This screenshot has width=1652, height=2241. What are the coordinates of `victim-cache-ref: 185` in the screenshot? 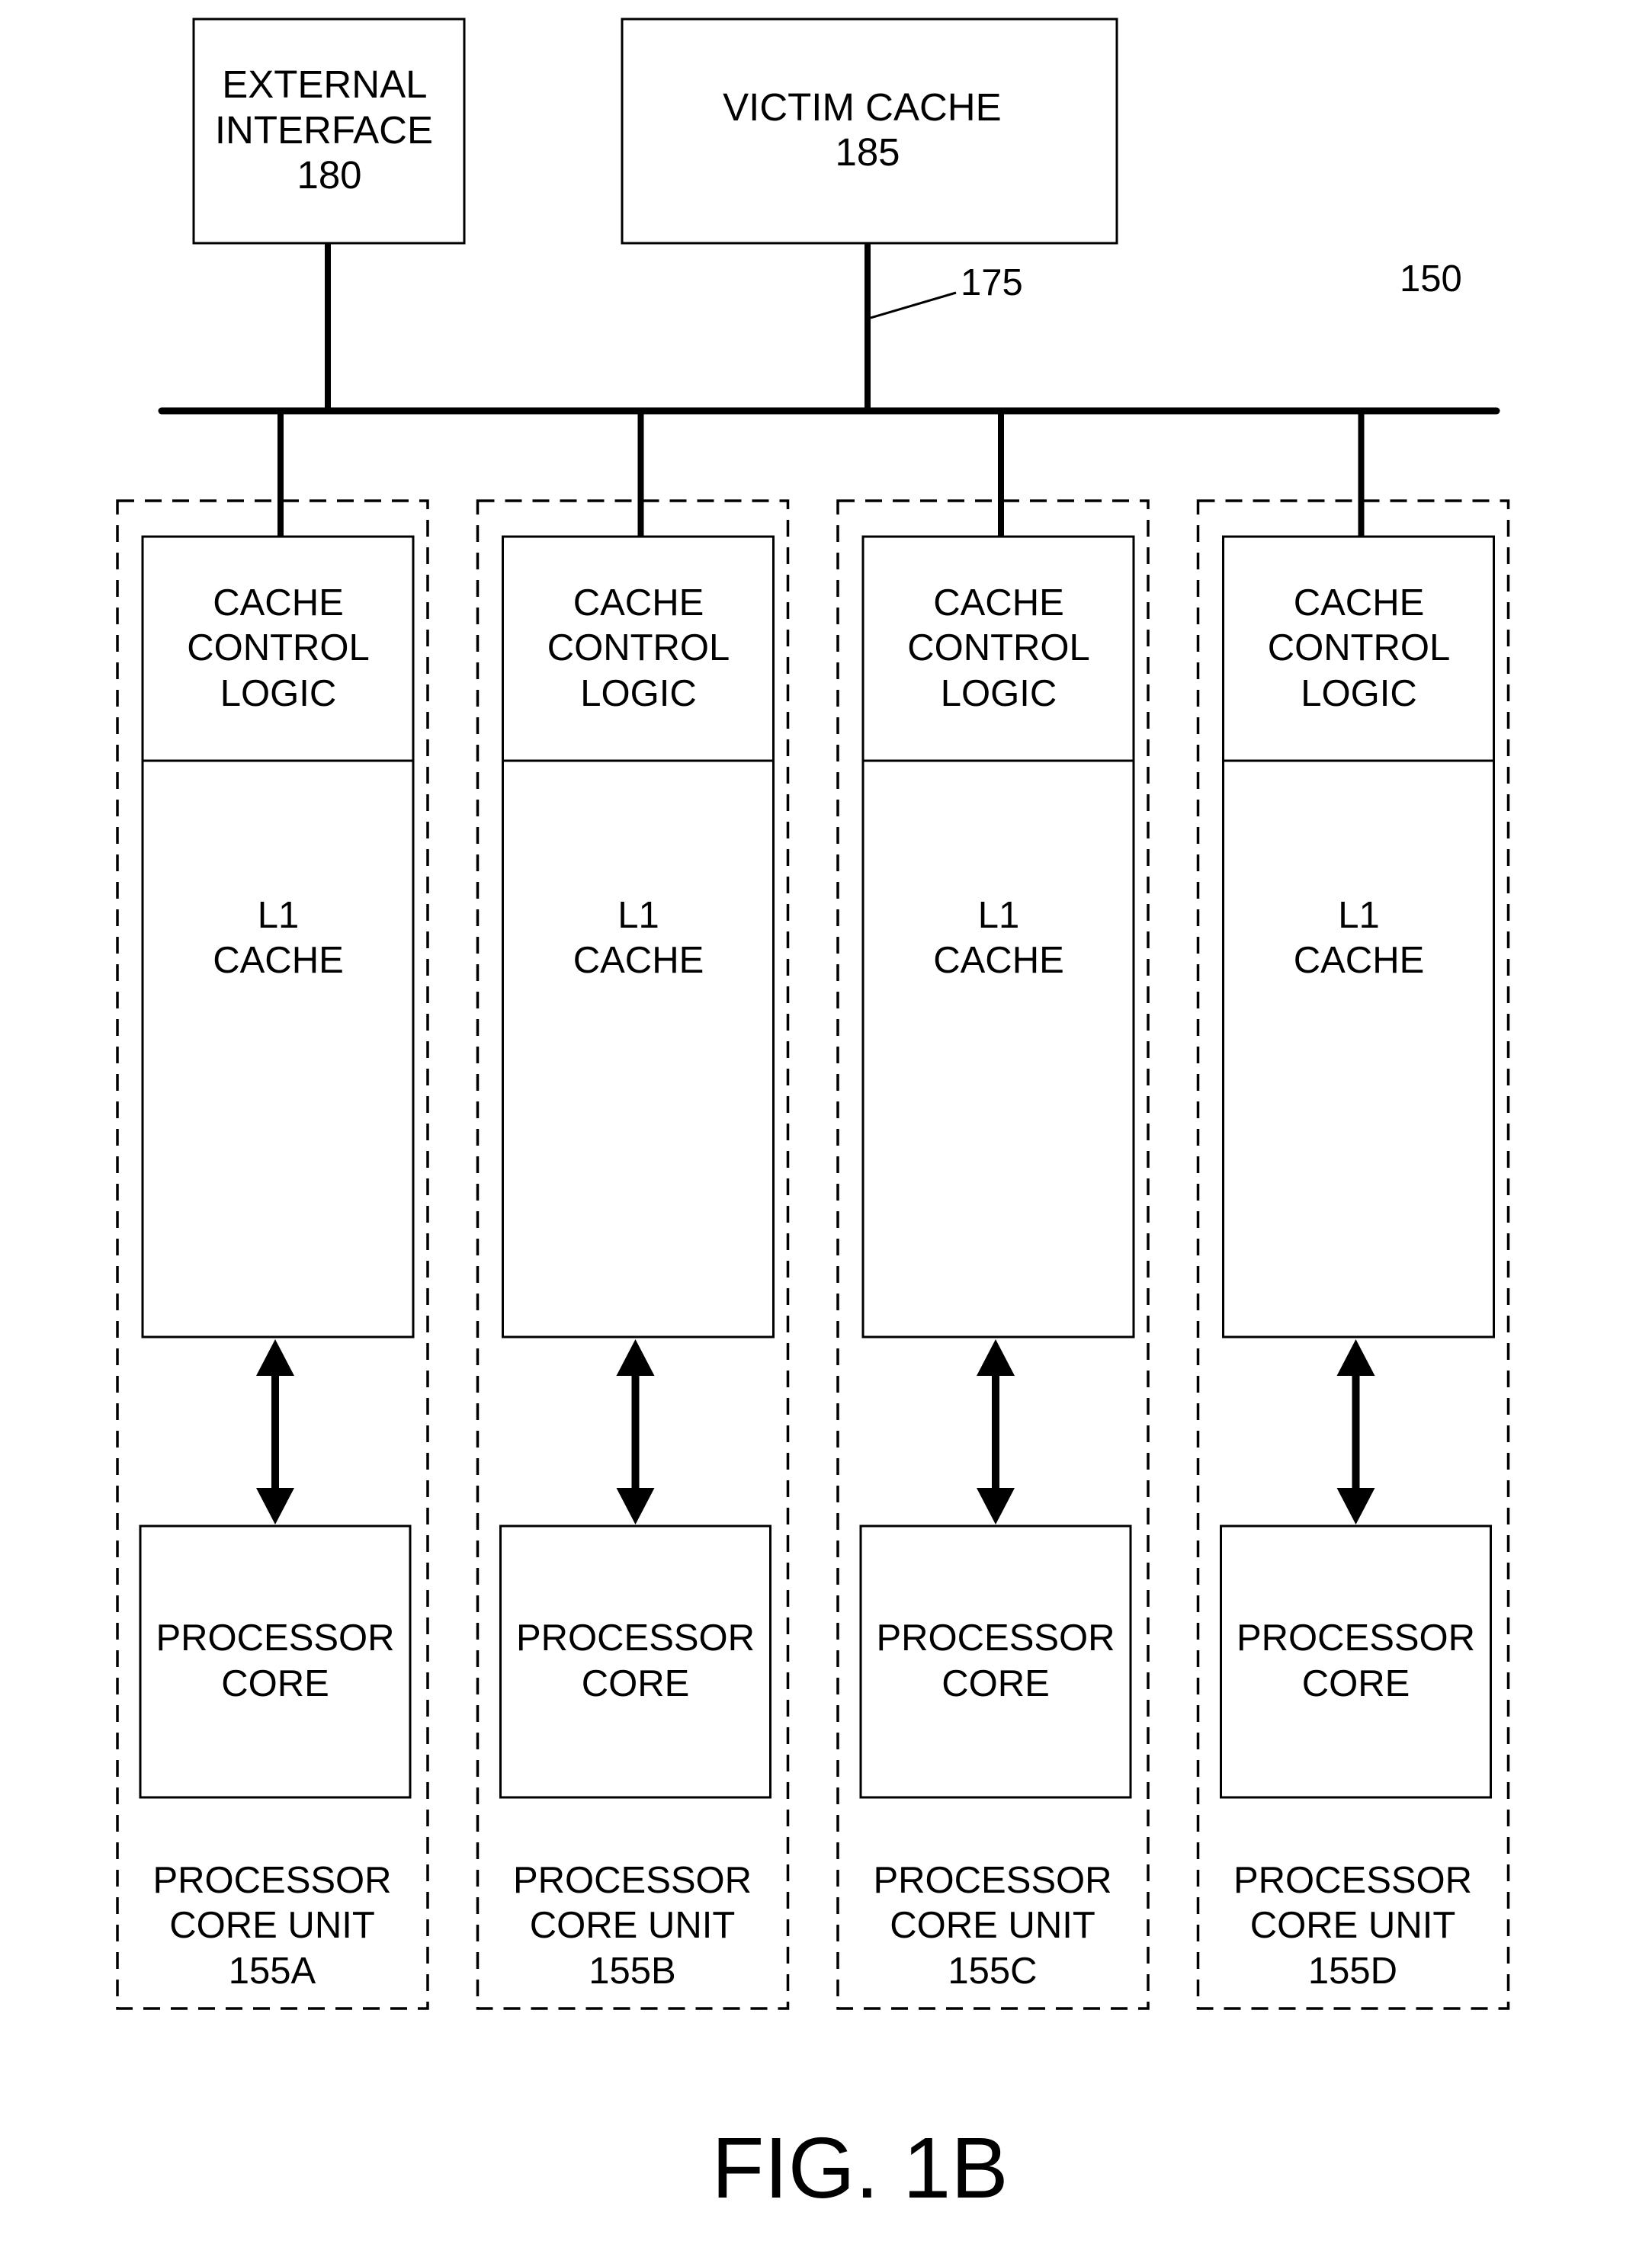 It's located at (867, 152).